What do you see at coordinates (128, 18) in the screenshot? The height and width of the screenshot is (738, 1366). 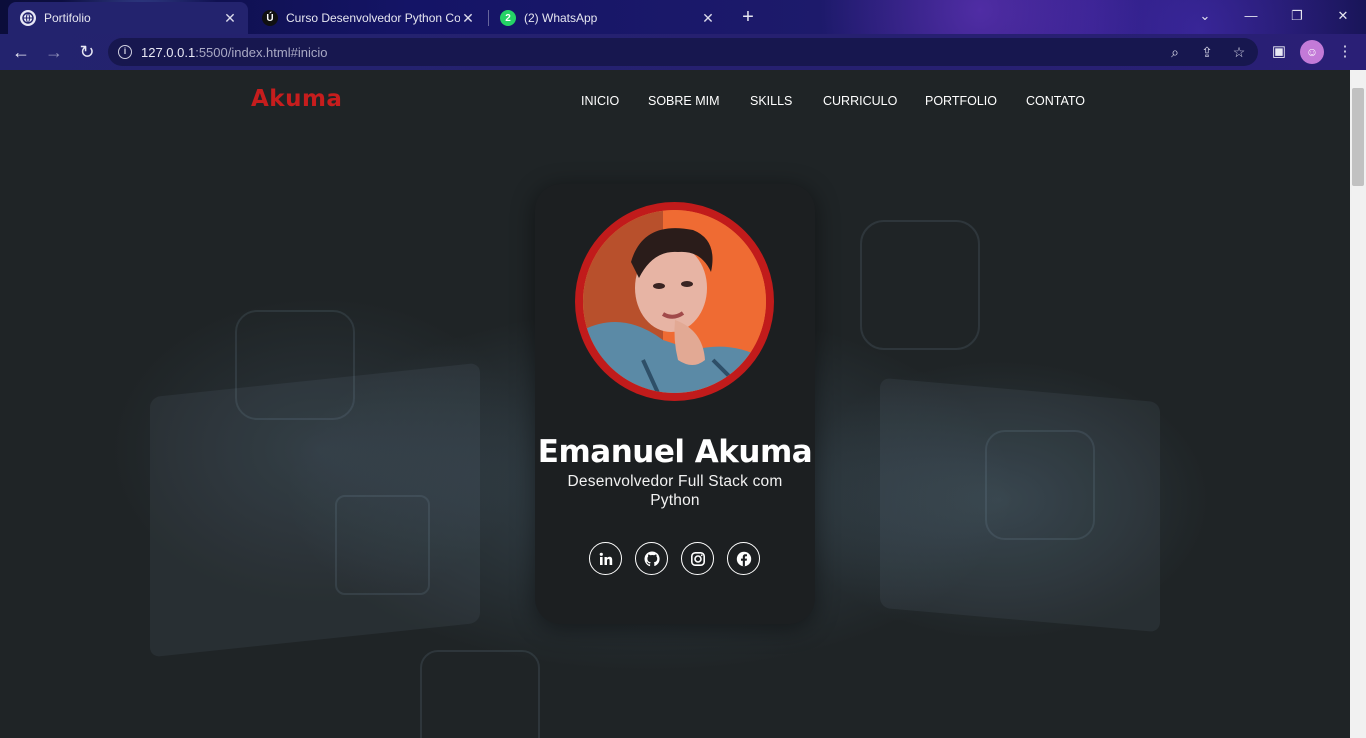 I see `tab-portifolio: Portifolio ✕` at bounding box center [128, 18].